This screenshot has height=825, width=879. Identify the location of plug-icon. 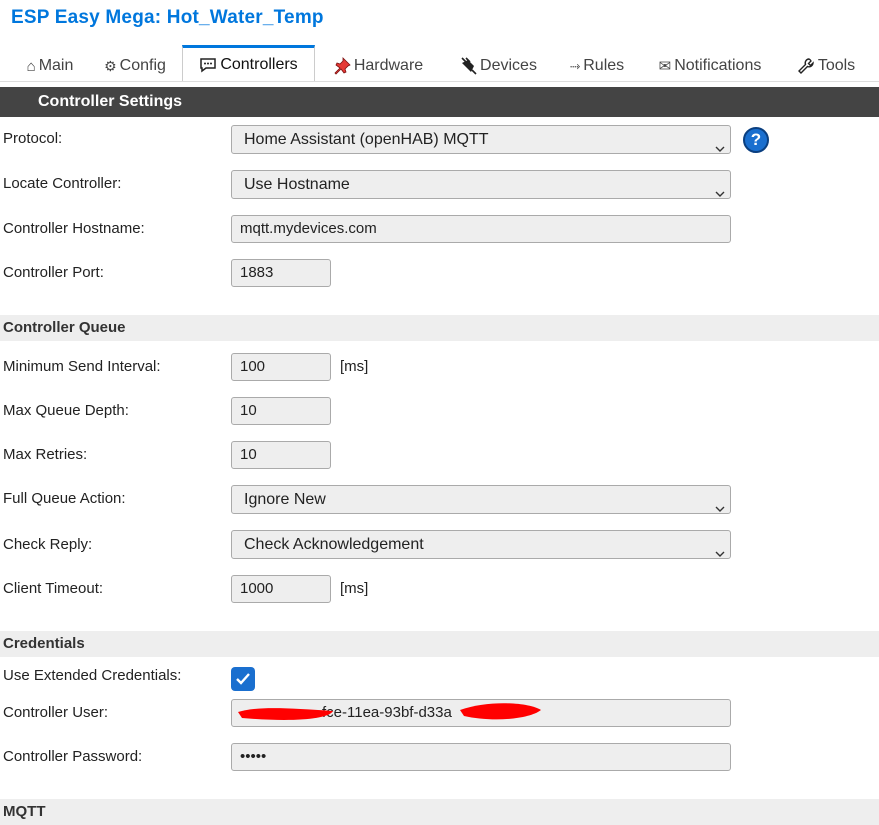
(468, 66).